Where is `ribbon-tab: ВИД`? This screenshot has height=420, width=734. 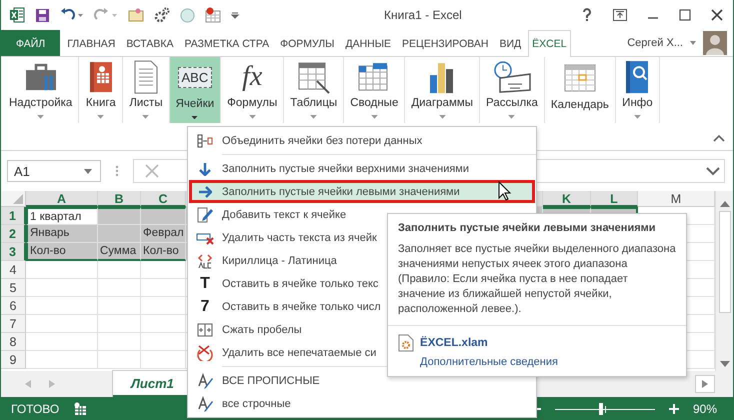
ribbon-tab: ВИД is located at coordinates (510, 43).